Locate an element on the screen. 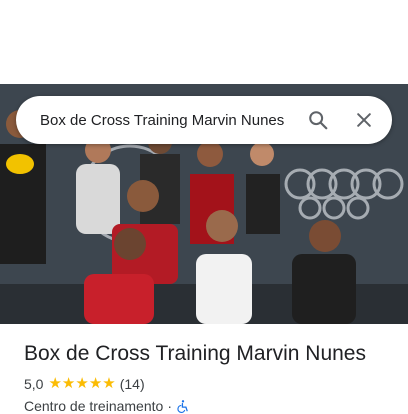 The image size is (408, 414). search-icon is located at coordinates (318, 120).